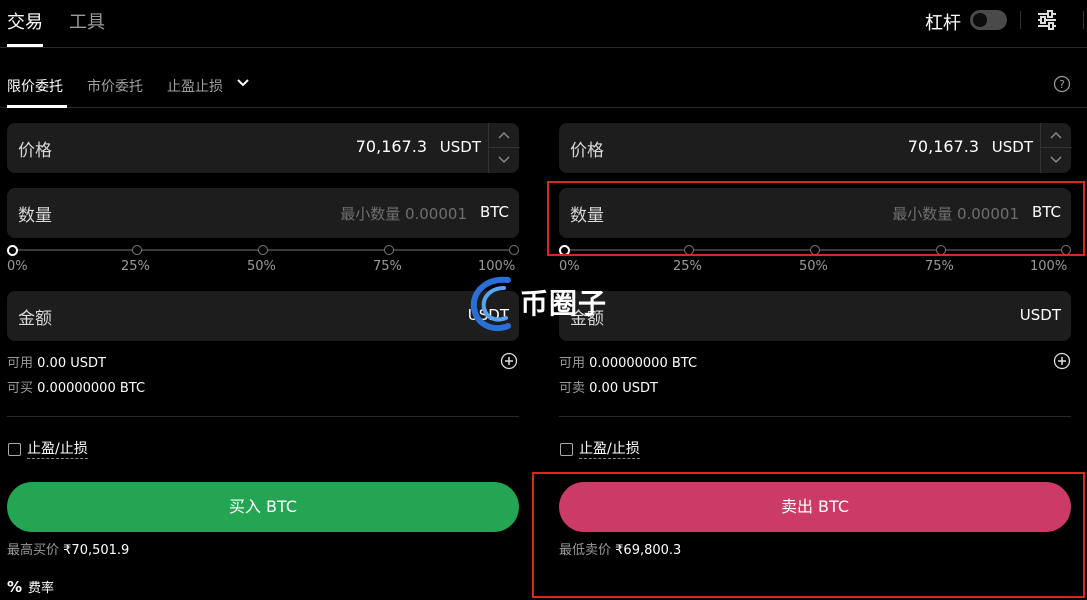 The height and width of the screenshot is (600, 1087). Describe the element at coordinates (543, 89) in the screenshot. I see `order-type-tabs: 限价委托 市价委托 止盈止损 ?` at that location.